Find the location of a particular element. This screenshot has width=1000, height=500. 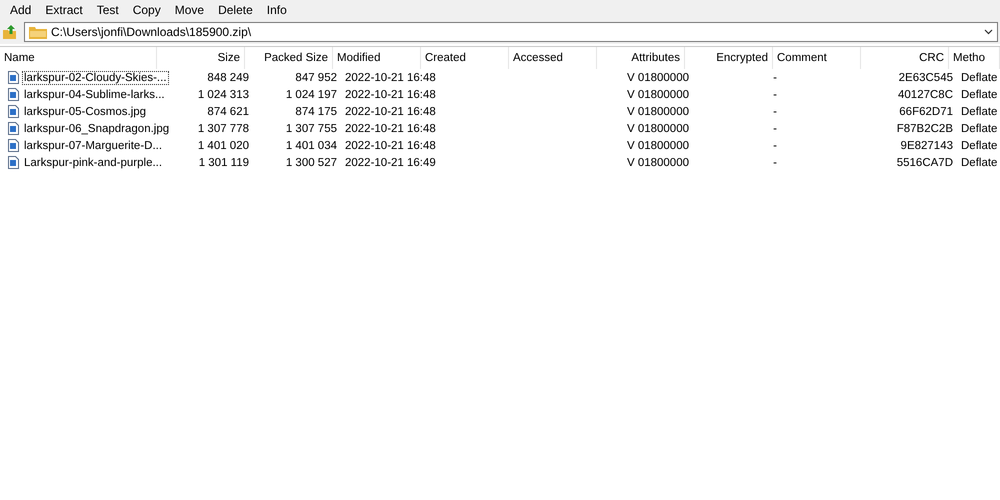

table-cell: 2022-10-21 16:49 is located at coordinates (390, 162).